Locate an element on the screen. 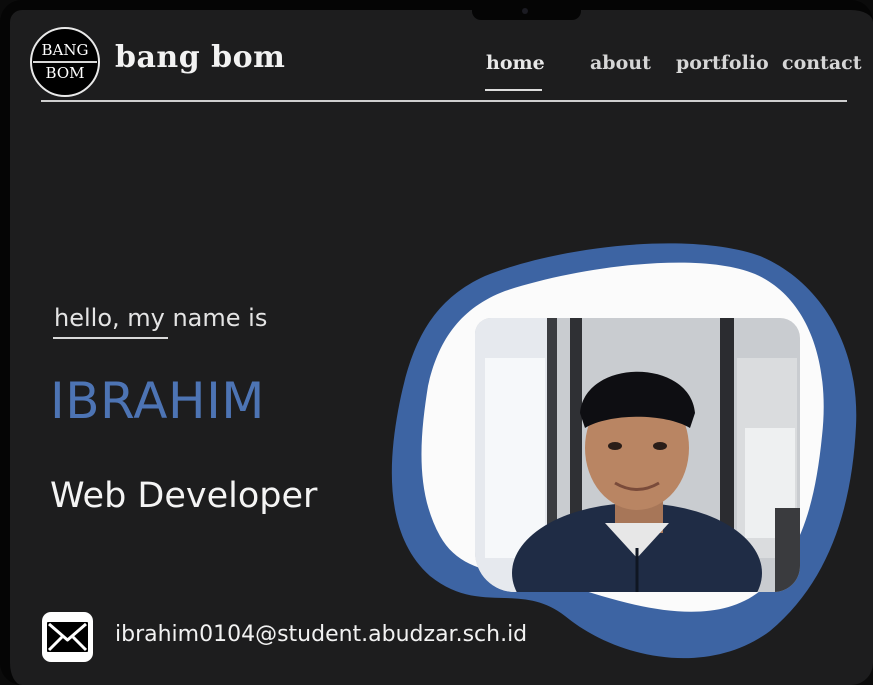  nav-active-indicator is located at coordinates (513, 90).